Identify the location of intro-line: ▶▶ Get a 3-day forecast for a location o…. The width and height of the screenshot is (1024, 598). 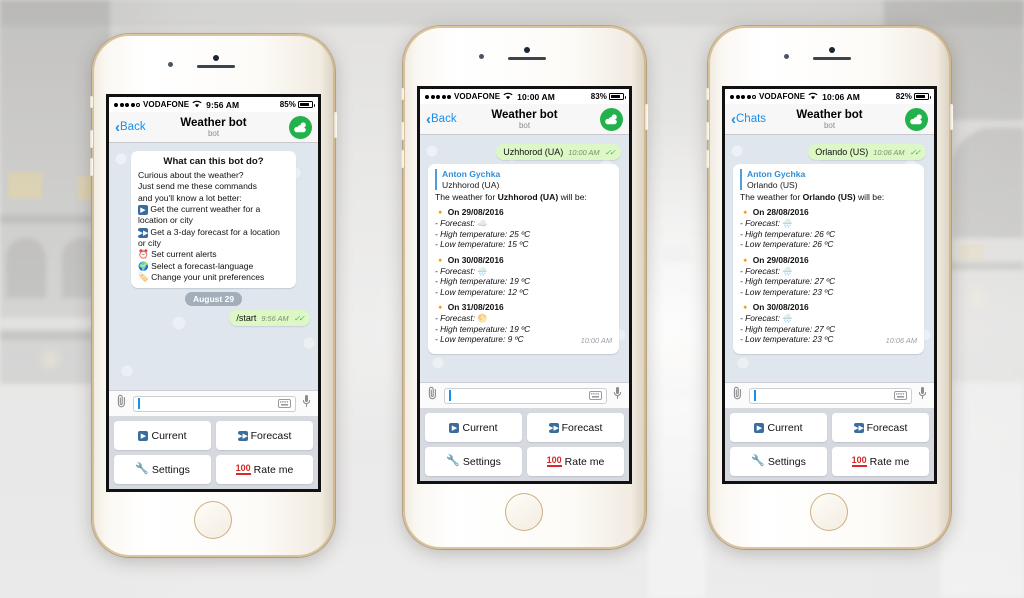
(208, 237).